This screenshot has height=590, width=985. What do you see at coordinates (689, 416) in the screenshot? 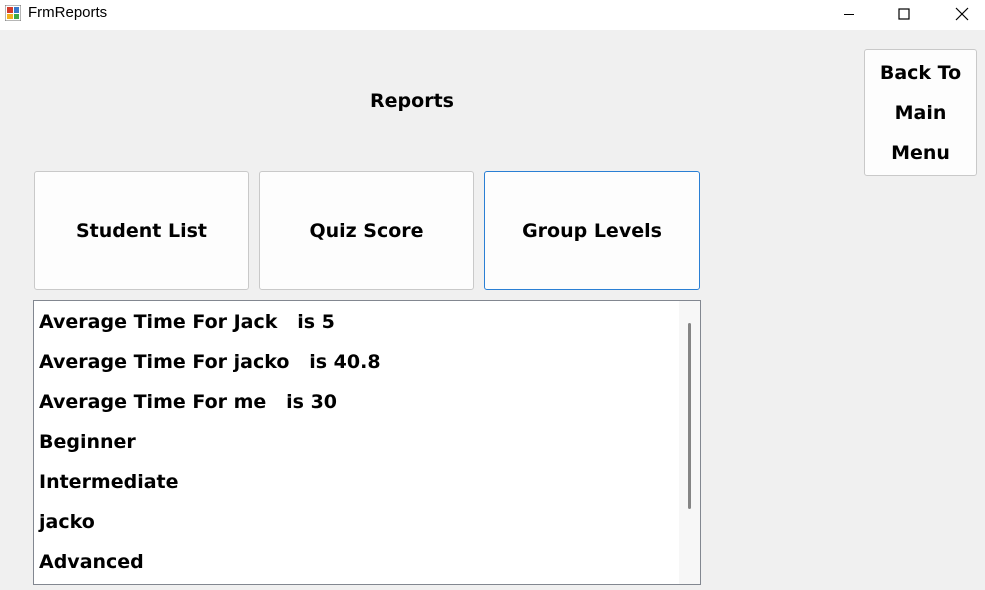
I see `scrollbar-thumb` at bounding box center [689, 416].